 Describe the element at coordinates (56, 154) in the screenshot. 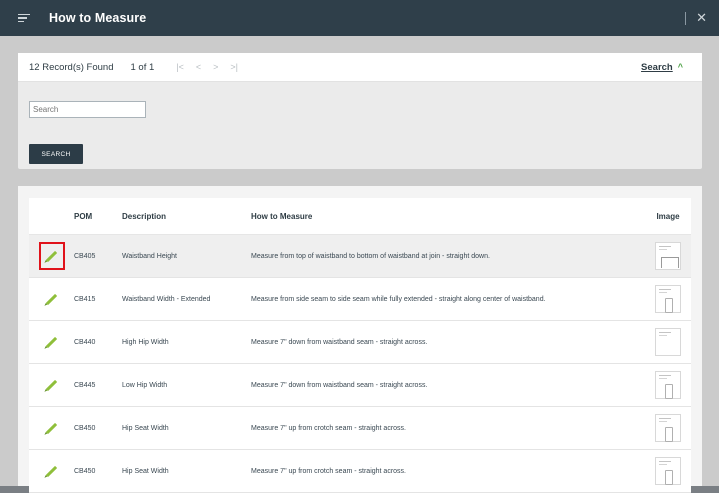

I see `search-button: SEARCH` at that location.